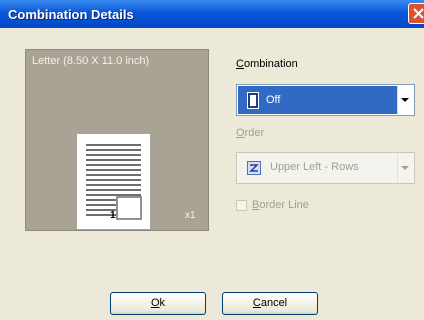 The width and height of the screenshot is (424, 320). I want to click on combination-value: Off, so click(273, 100).